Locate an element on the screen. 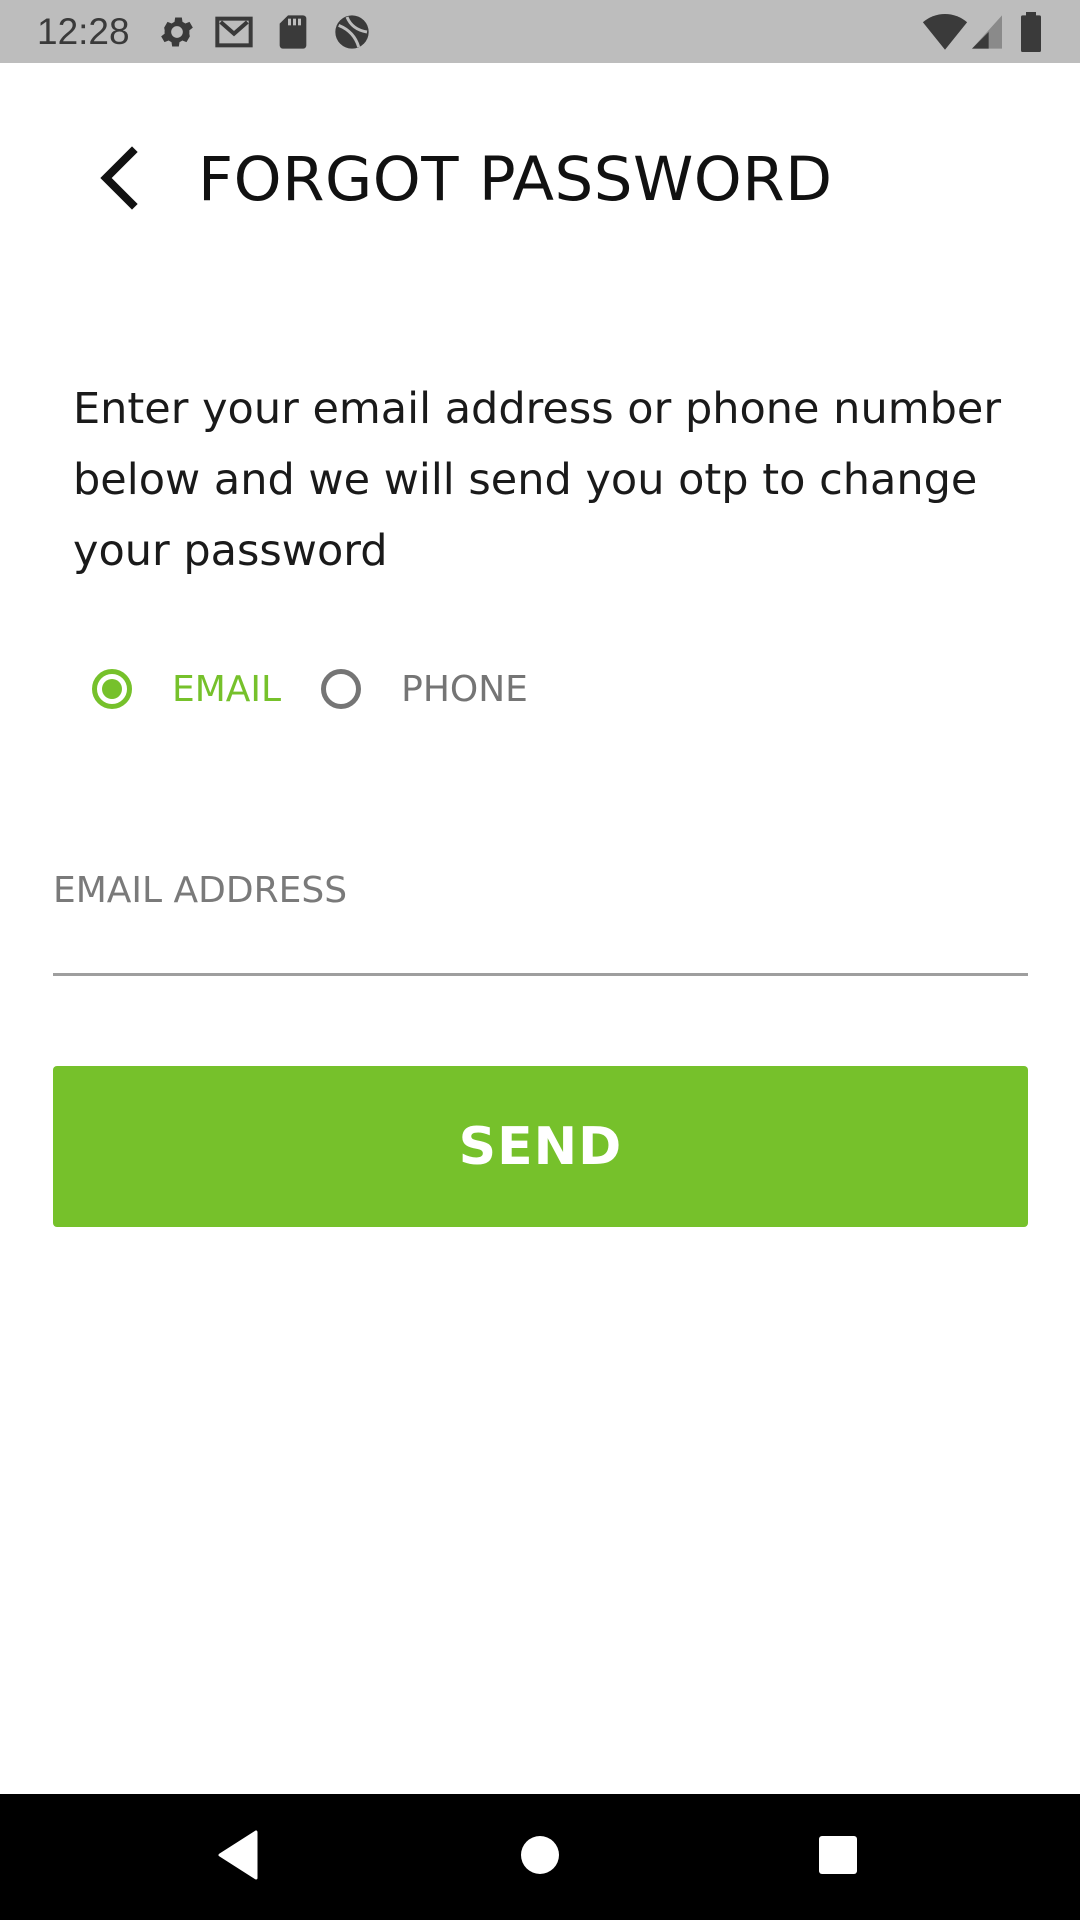  sd-card-icon is located at coordinates (293, 32).